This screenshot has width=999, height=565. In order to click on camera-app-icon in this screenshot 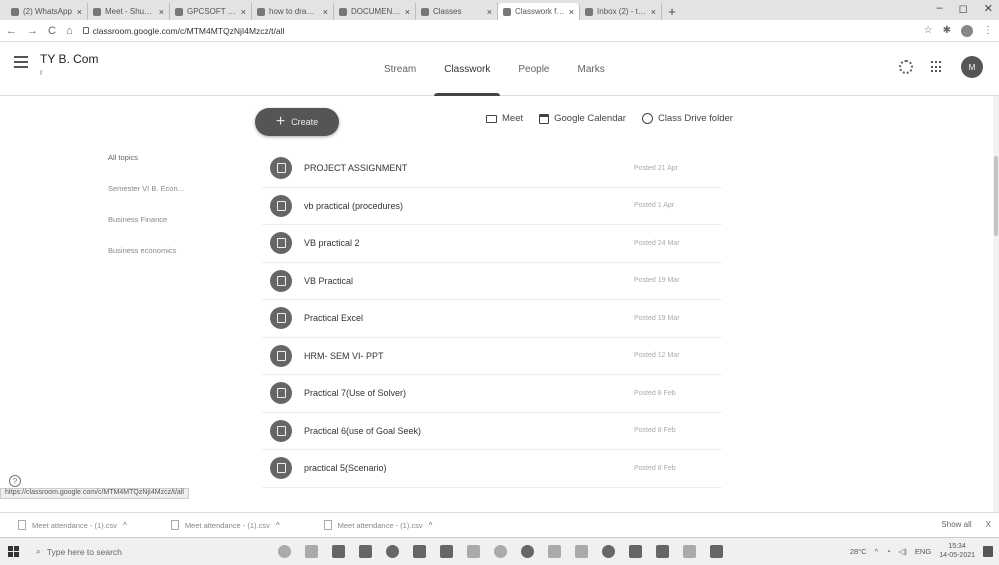, I will do `click(608, 551)`.